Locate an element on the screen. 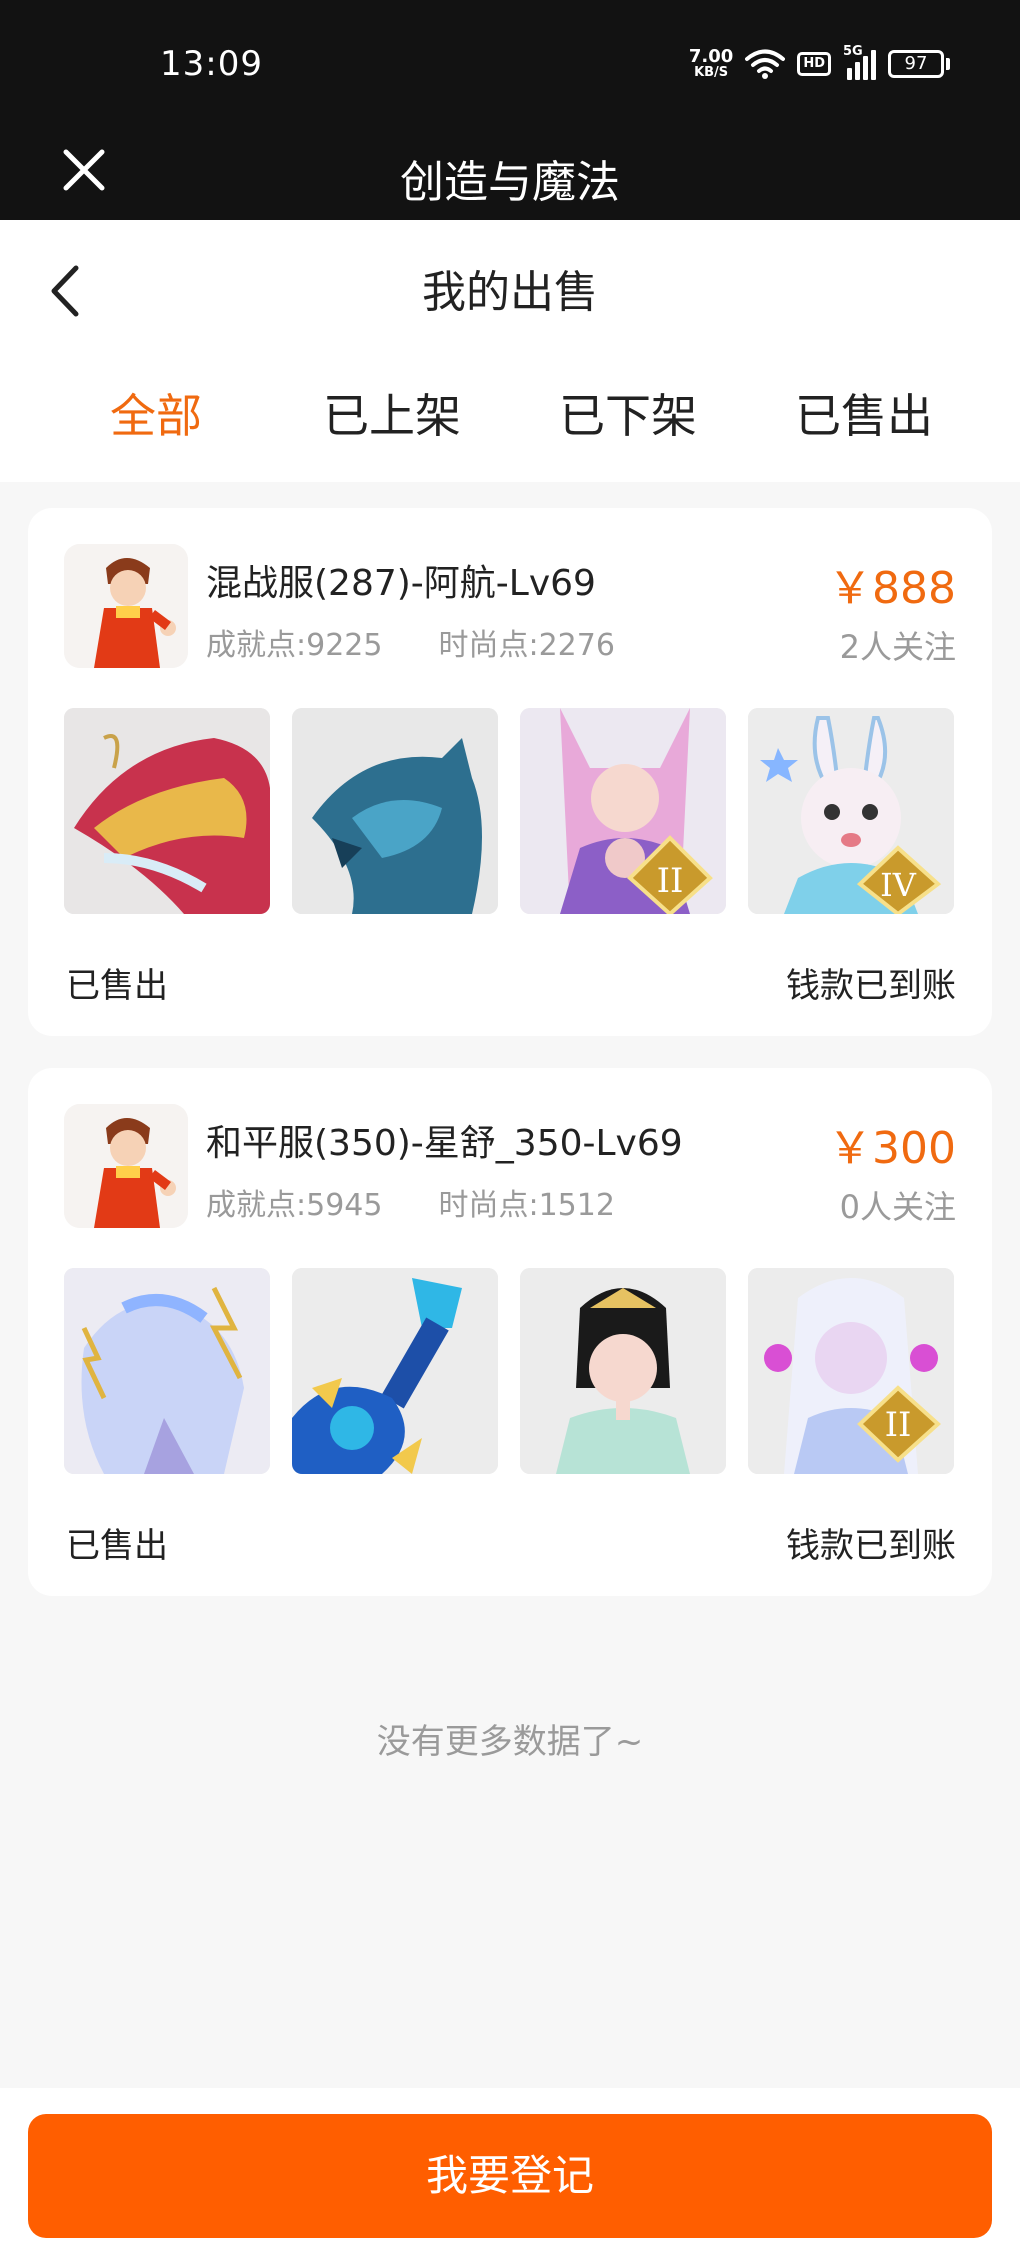 The height and width of the screenshot is (2267, 1020). page-title: 我的出售 is located at coordinates (510, 292).